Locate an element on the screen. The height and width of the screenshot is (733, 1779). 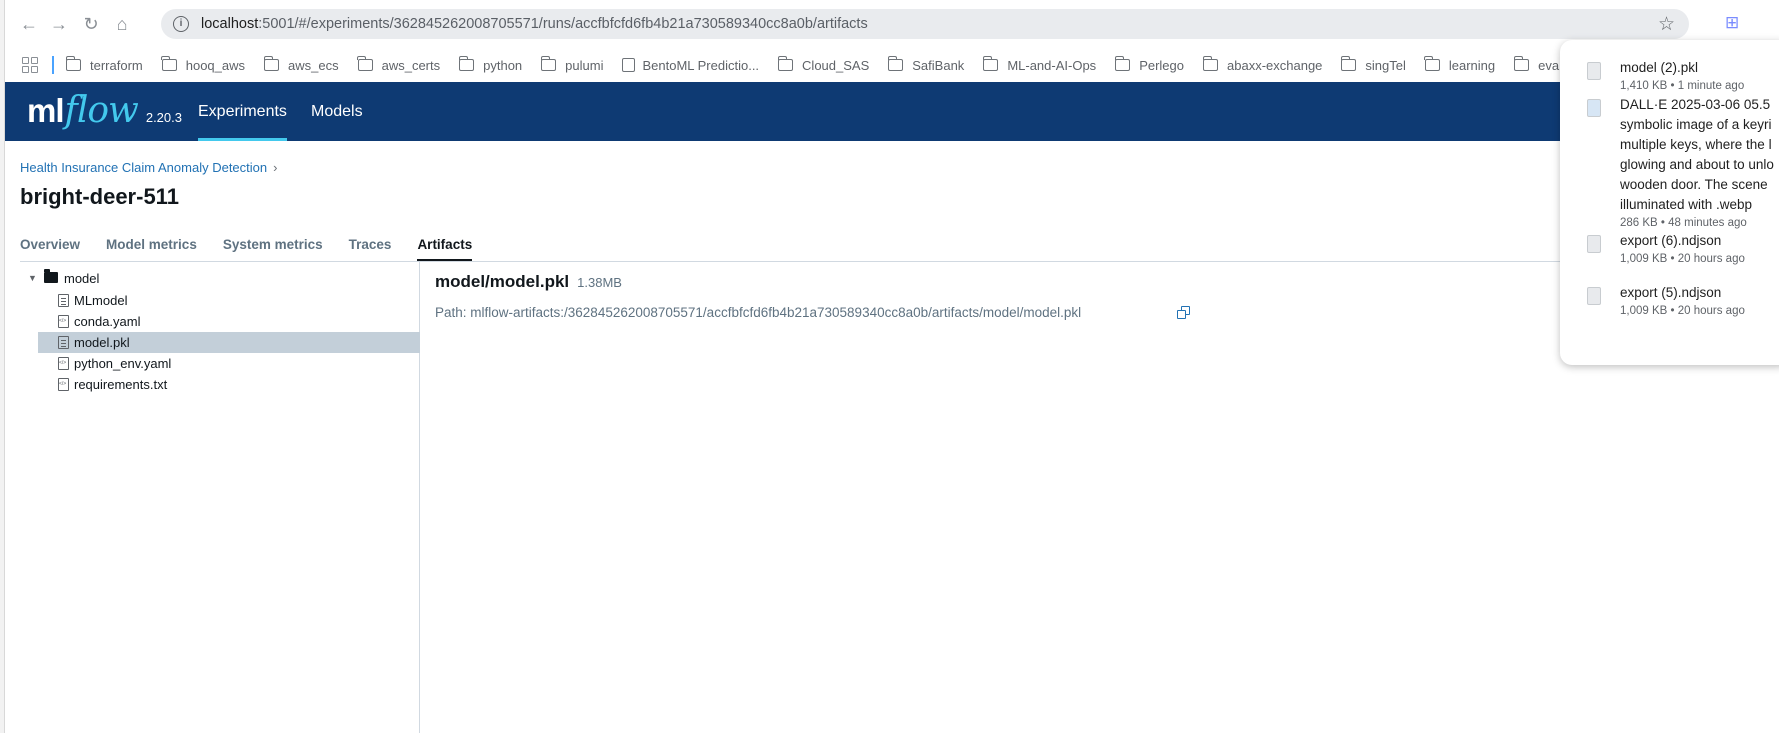
bookmark-item: aws_certs is located at coordinates (399, 64).